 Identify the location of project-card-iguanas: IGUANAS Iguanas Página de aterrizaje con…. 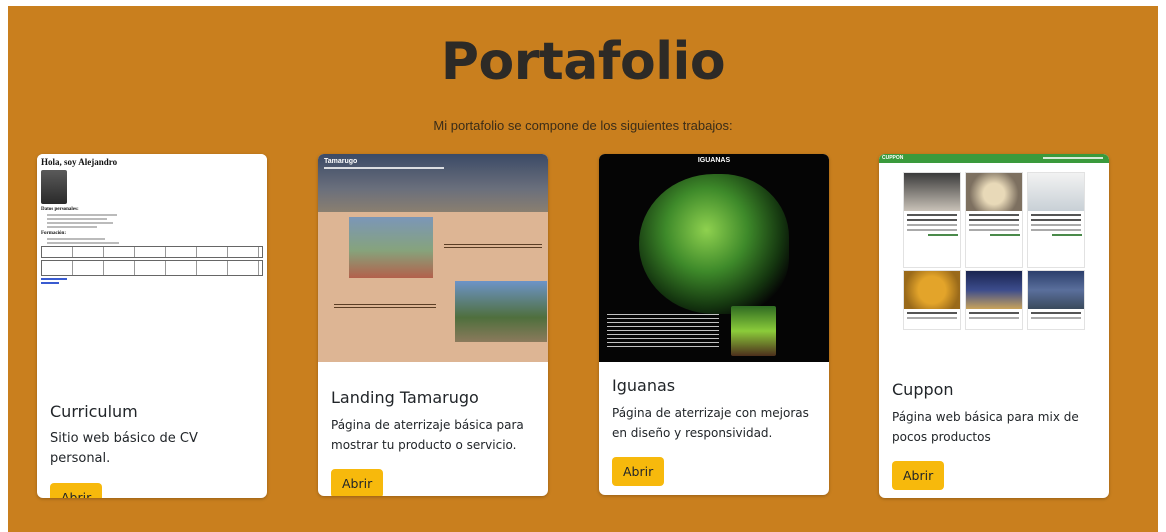
(714, 324).